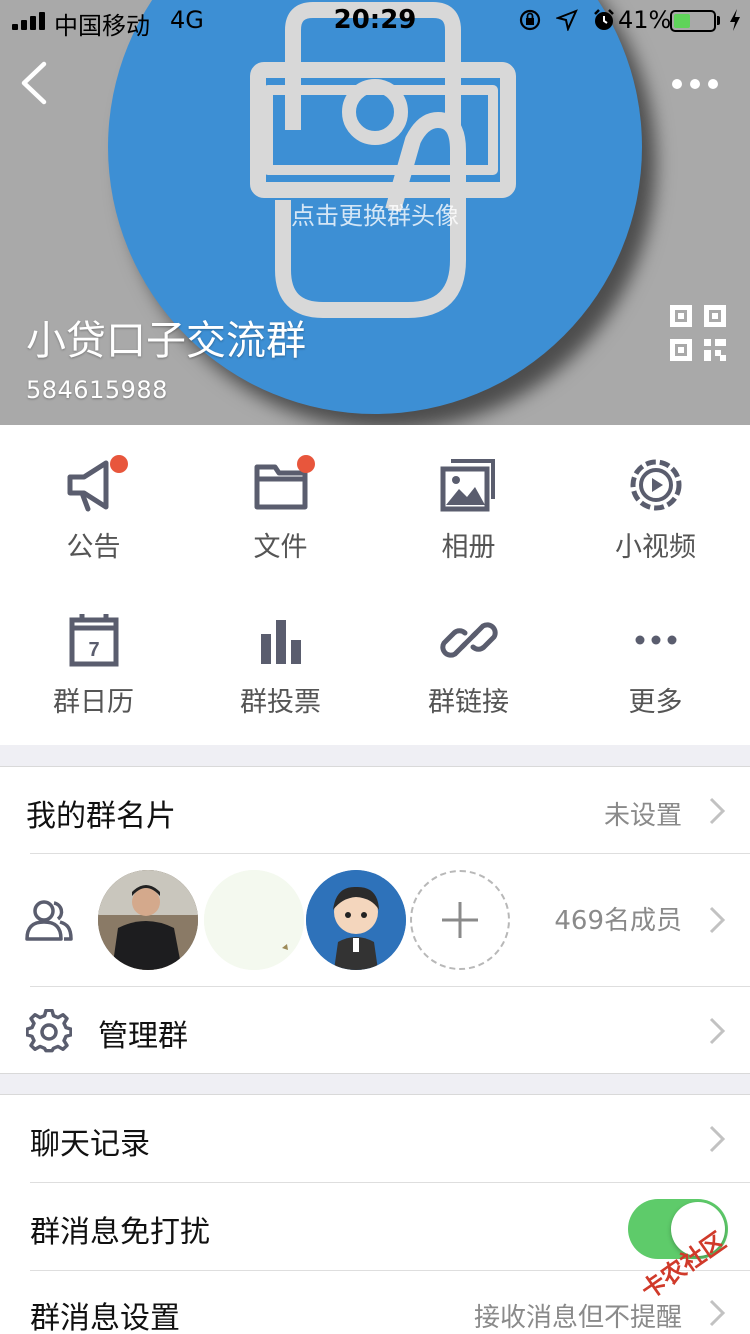 Image resolution: width=750 pixels, height=1334 pixels. What do you see at coordinates (467, 485) in the screenshot?
I see `photo-album-icon` at bounding box center [467, 485].